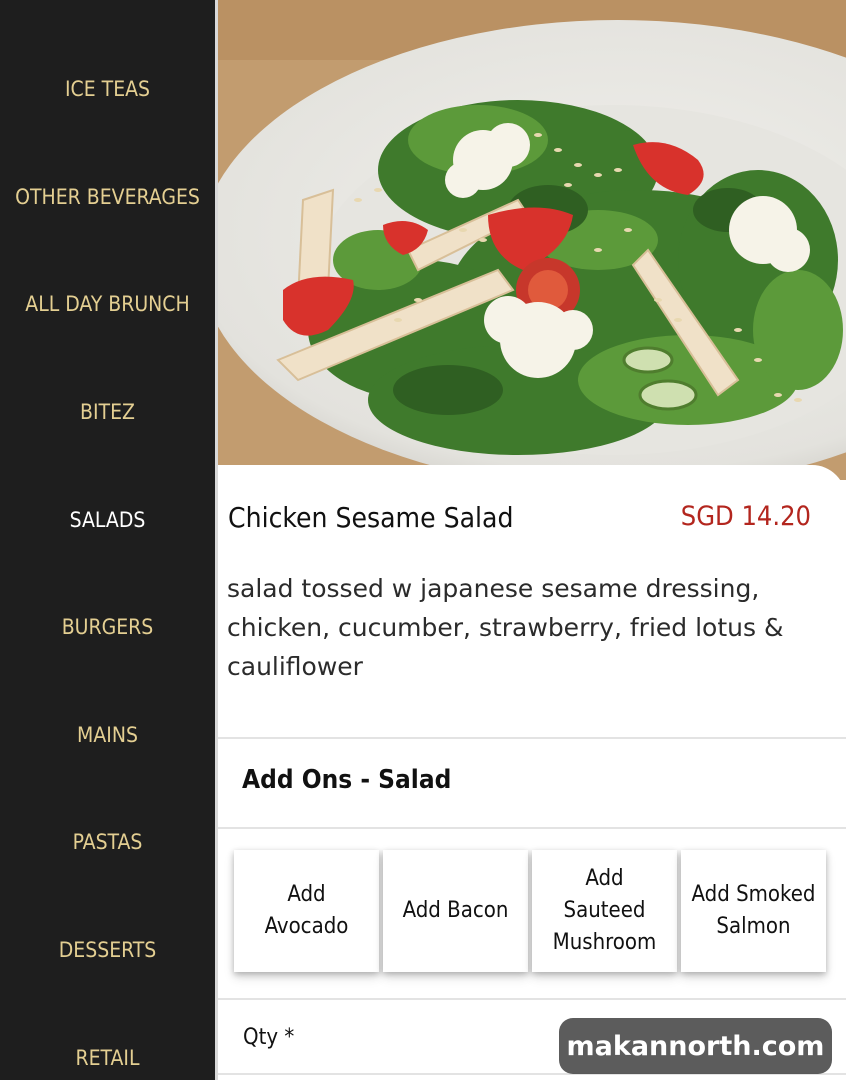  What do you see at coordinates (107, 842) in the screenshot?
I see `sidebar-item-pastas: PASTAS` at bounding box center [107, 842].